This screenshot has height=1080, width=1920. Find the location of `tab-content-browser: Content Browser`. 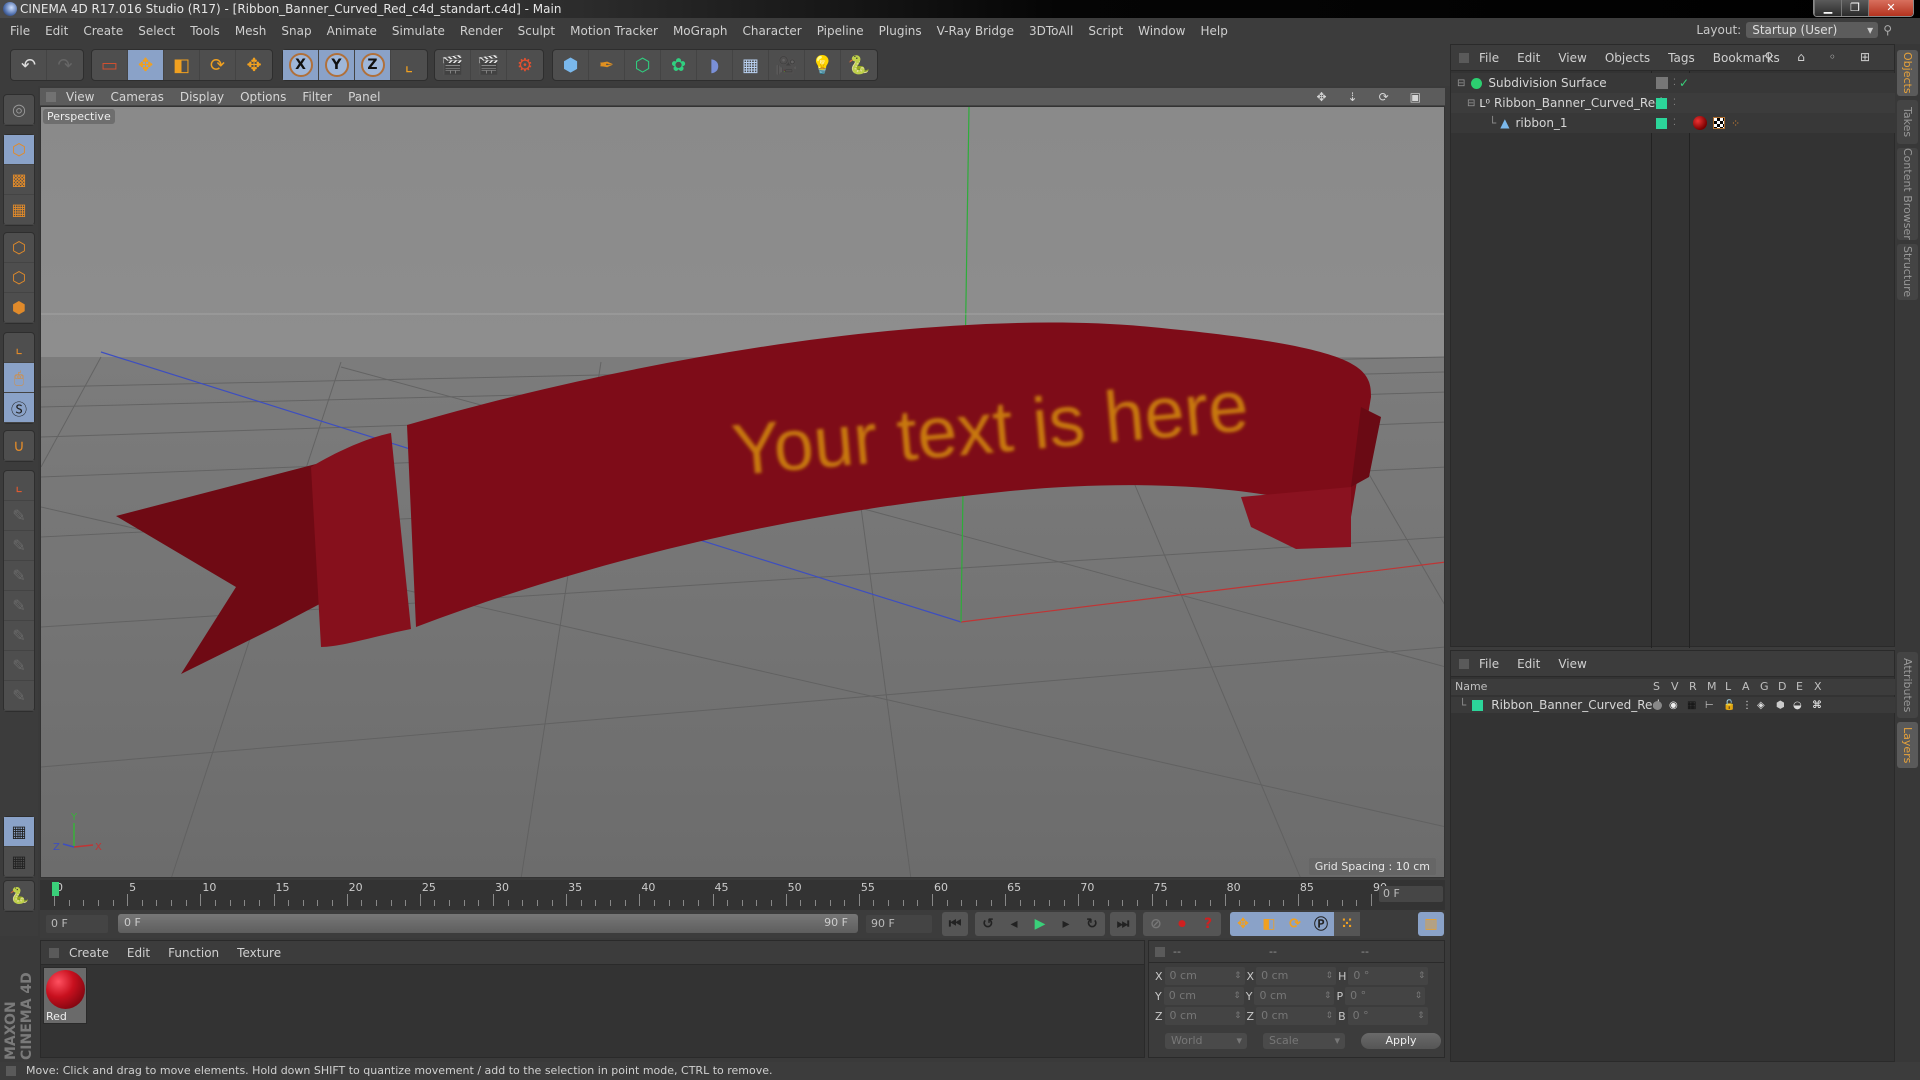

tab-content-browser: Content Browser is located at coordinates (1907, 194).